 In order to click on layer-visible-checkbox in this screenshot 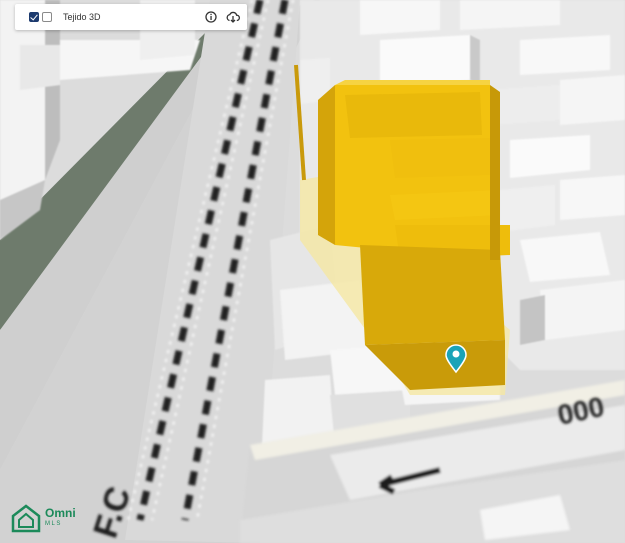, I will do `click(34, 17)`.